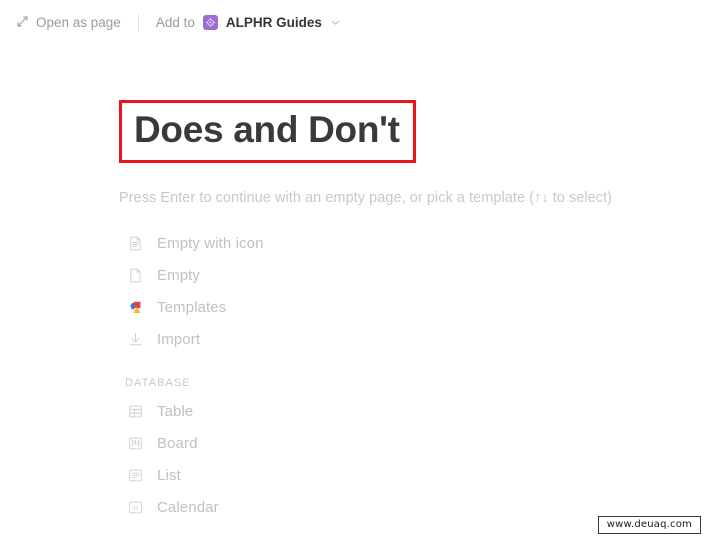  I want to click on document-lines-icon, so click(135, 244).